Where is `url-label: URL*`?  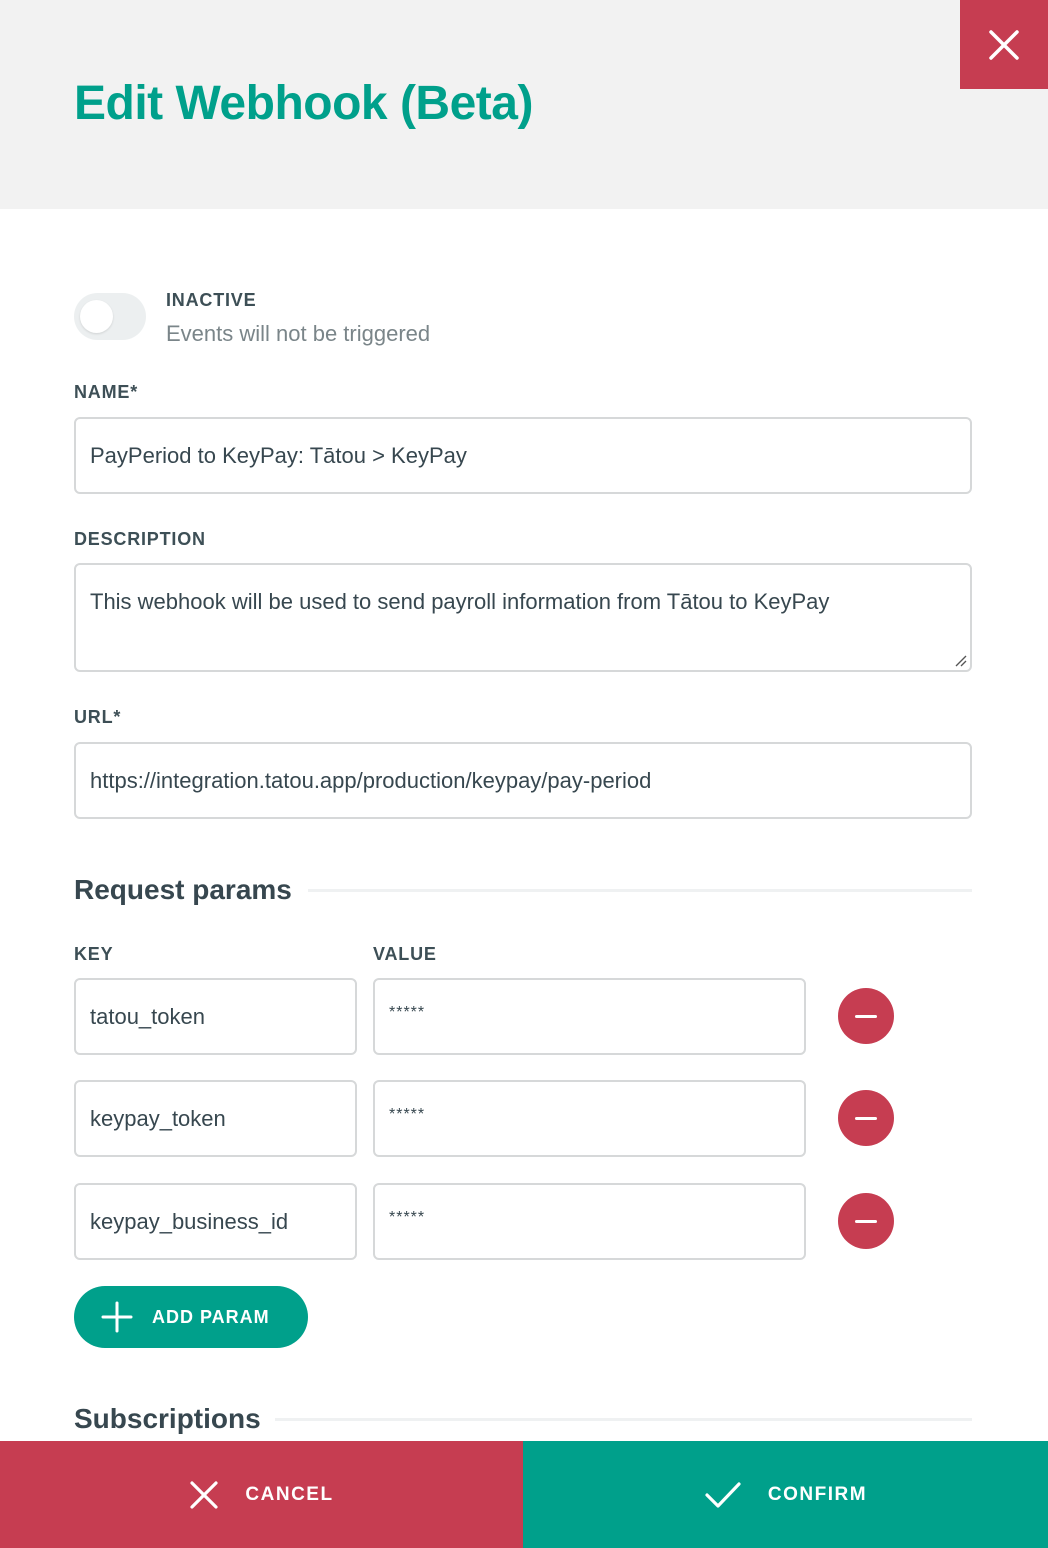
url-label: URL* is located at coordinates (98, 717).